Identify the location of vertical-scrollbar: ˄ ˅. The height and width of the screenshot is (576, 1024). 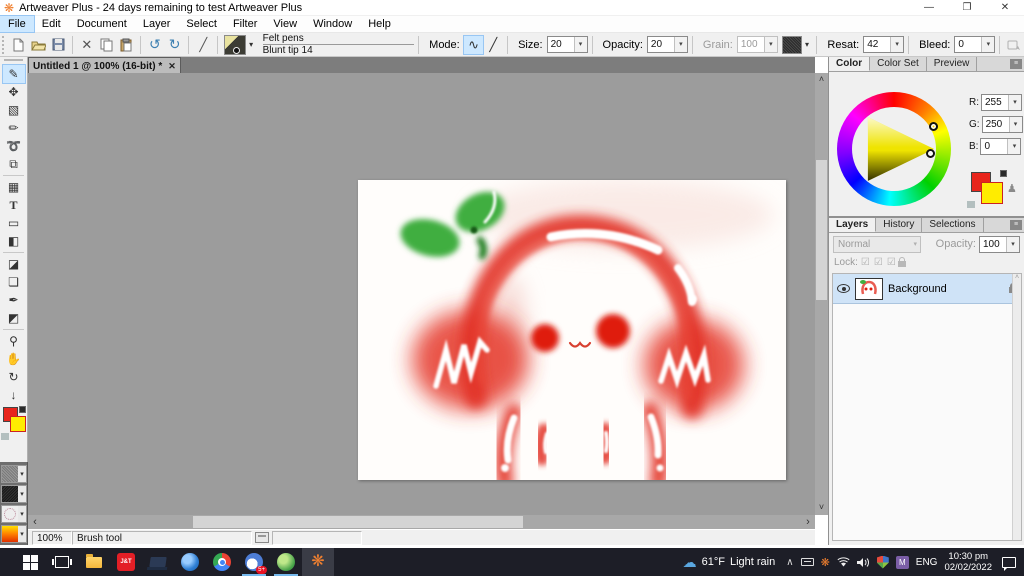
(821, 294).